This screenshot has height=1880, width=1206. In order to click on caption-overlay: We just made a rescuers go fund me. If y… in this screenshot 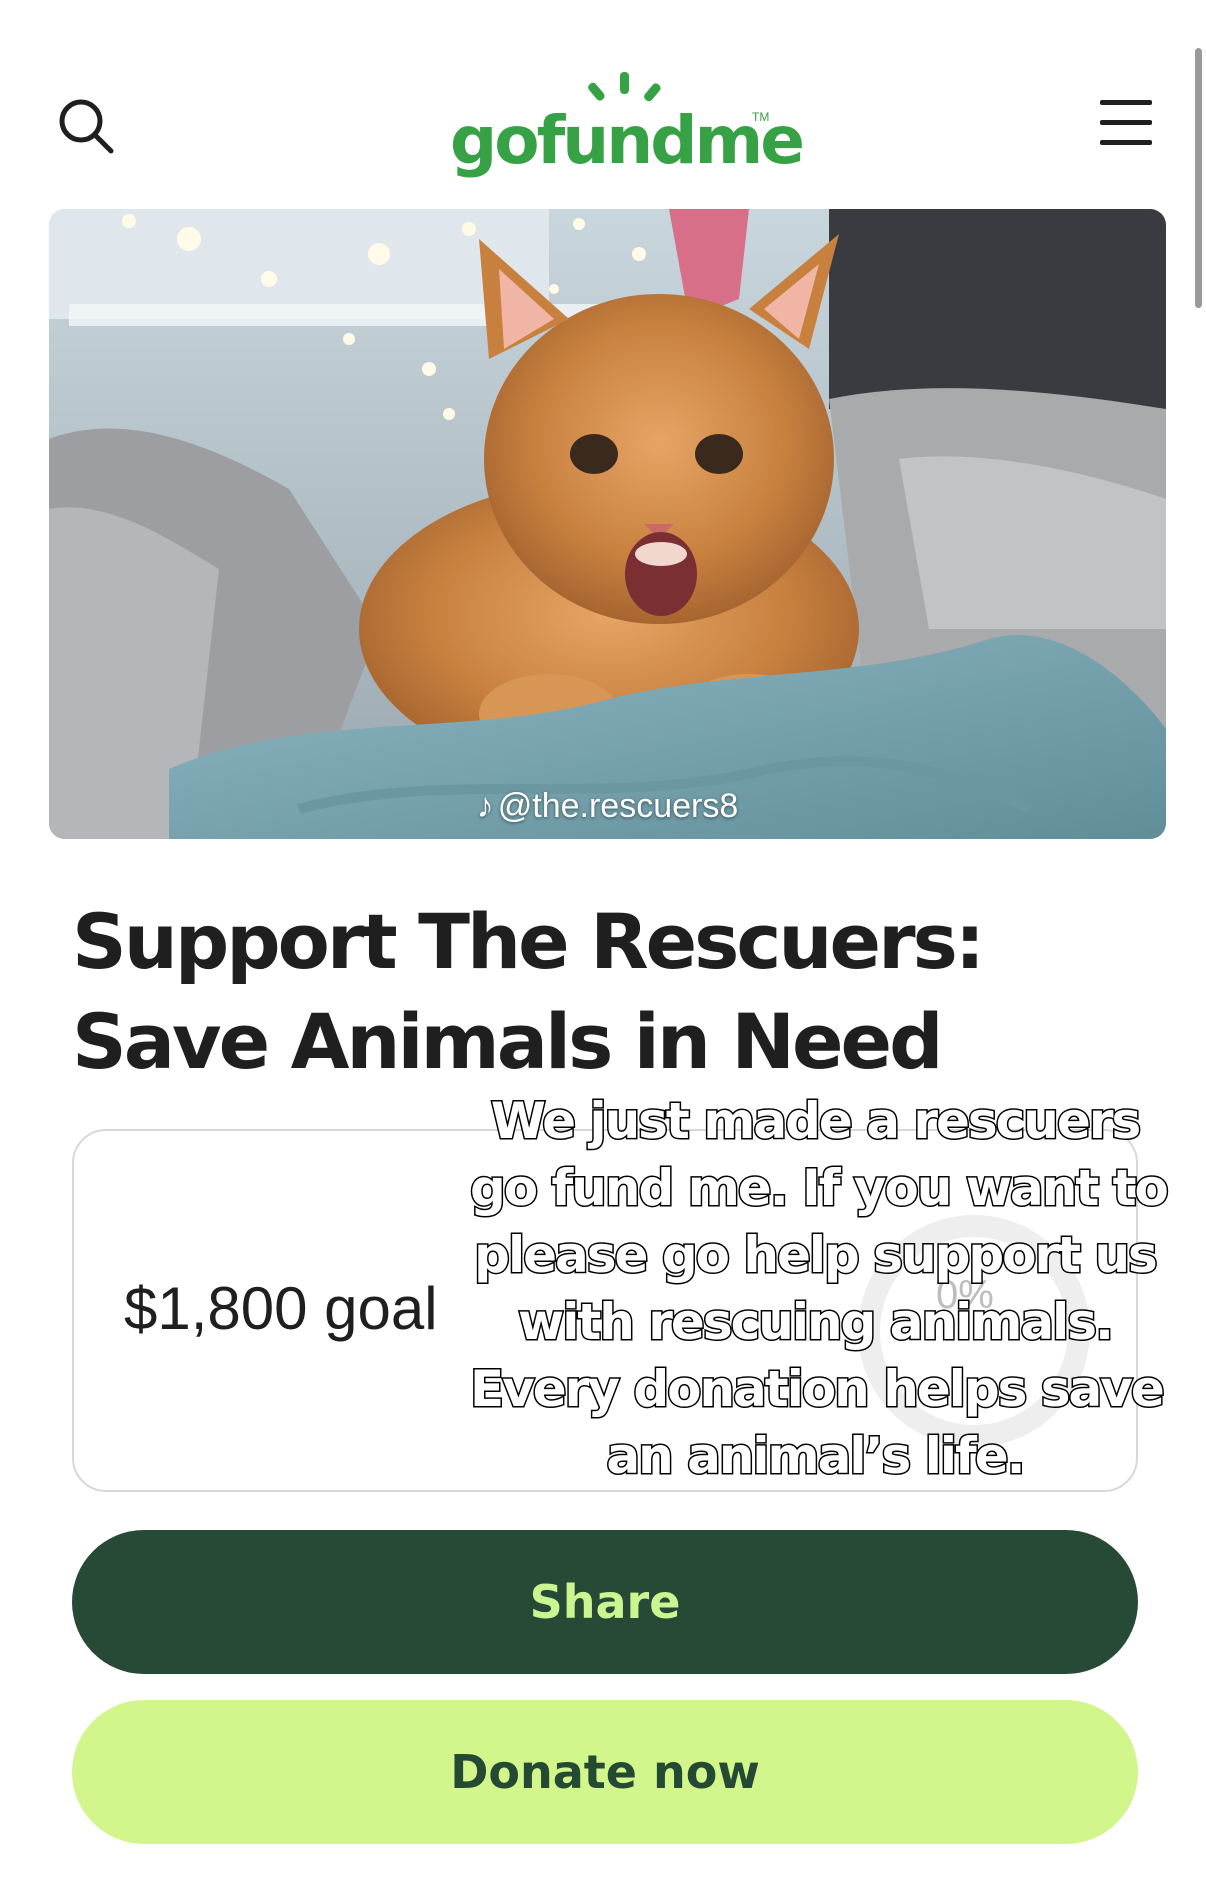, I will do `click(820, 1289)`.